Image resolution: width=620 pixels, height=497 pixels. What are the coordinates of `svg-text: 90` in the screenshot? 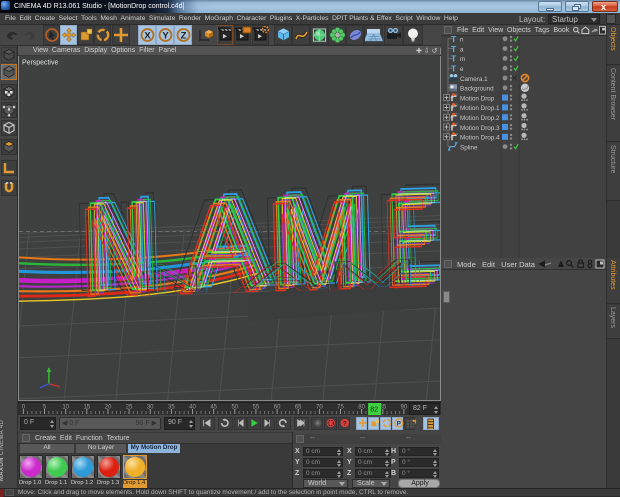 It's located at (404, 408).